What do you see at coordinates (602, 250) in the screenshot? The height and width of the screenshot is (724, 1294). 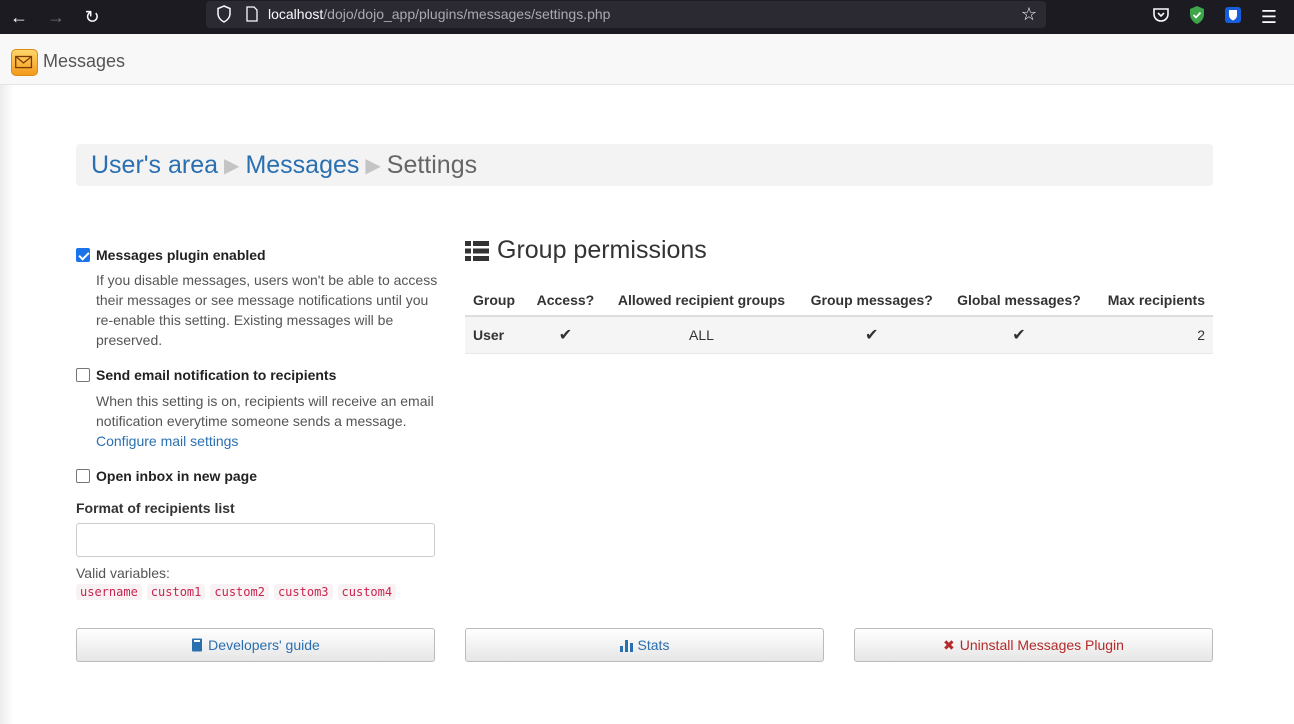 I see `group-permissions-title: Group permissions` at bounding box center [602, 250].